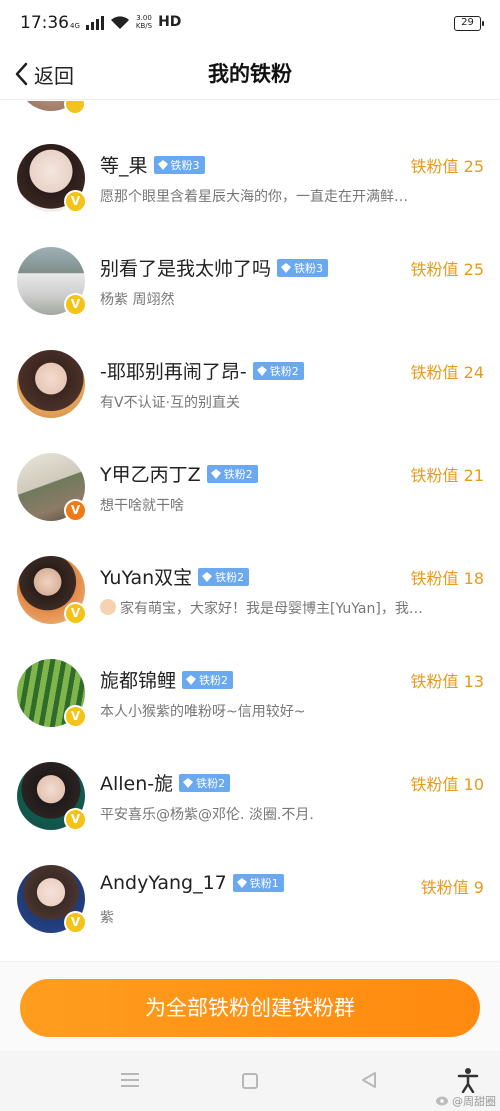 The height and width of the screenshot is (1111, 500). I want to click on create-fan-group-button: 为全部铁粉创建铁粉群, so click(250, 1008).